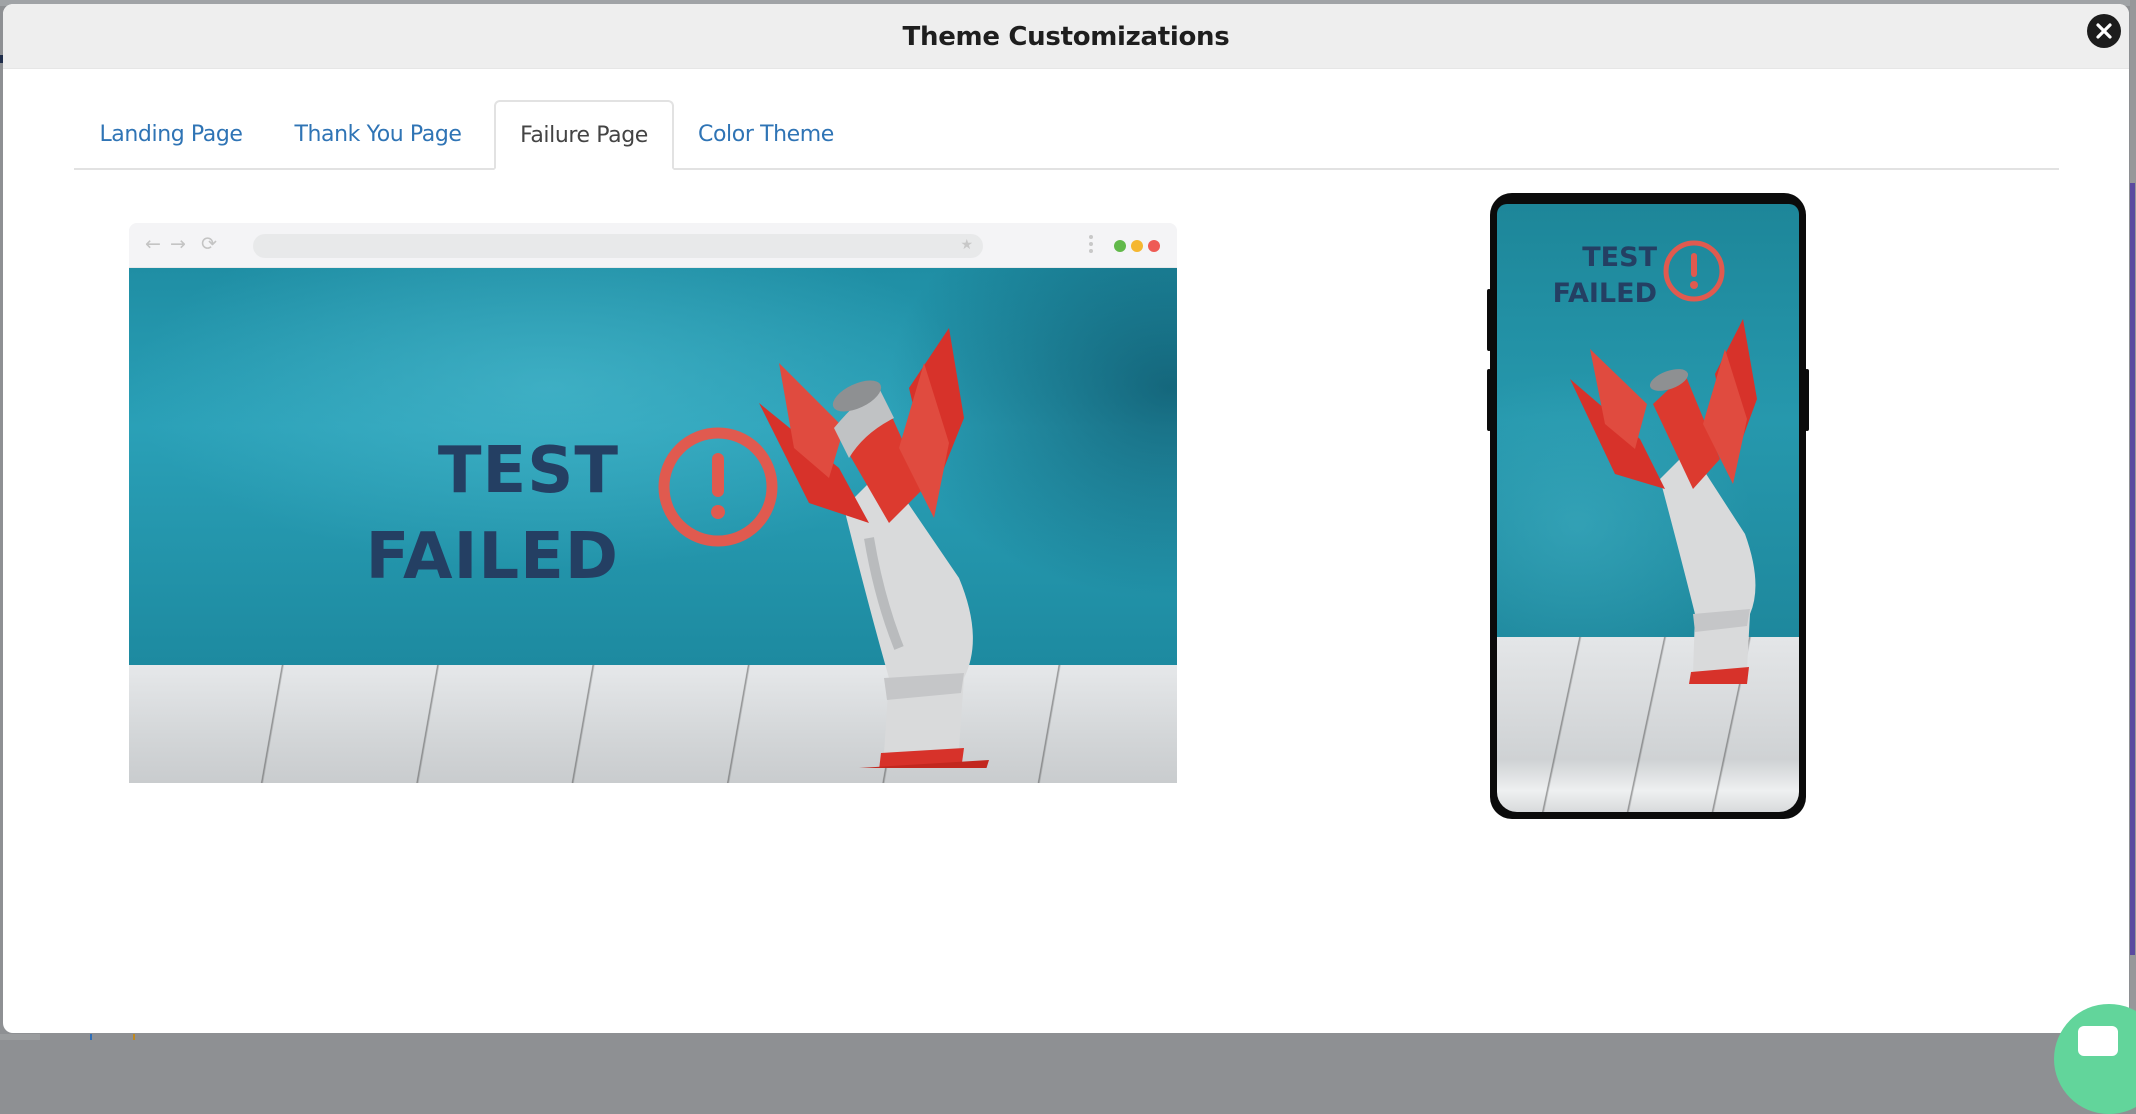 Image resolution: width=2136 pixels, height=1114 pixels. Describe the element at coordinates (1587, 276) in the screenshot. I see `mobile-failure-headline: TEST FAILED` at that location.